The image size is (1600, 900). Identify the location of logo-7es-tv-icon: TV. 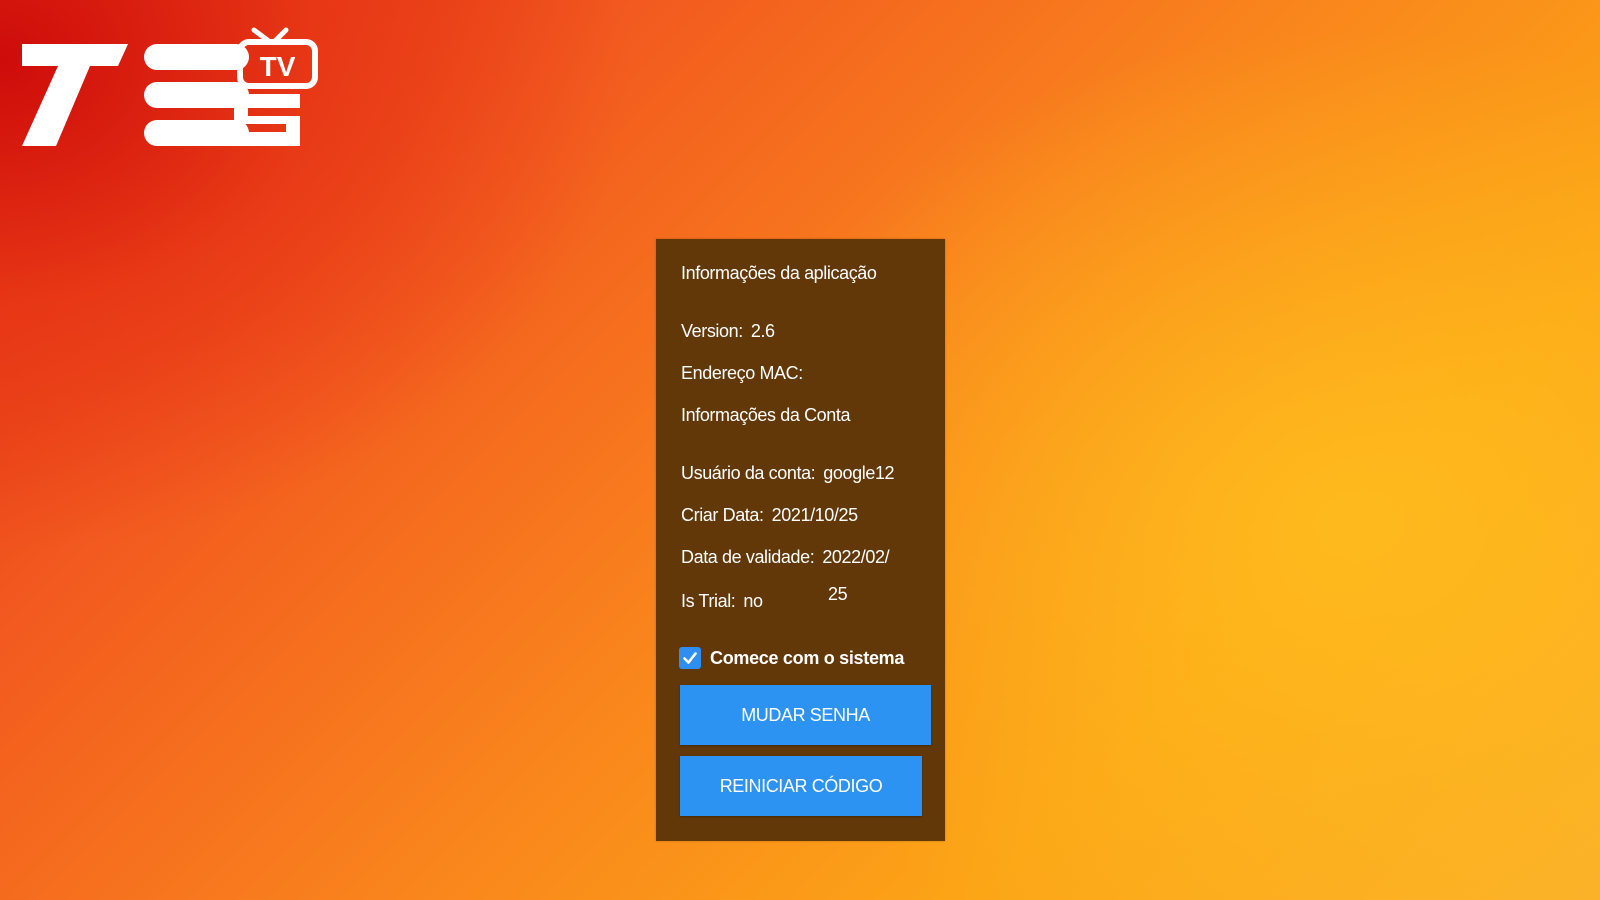
(170, 86).